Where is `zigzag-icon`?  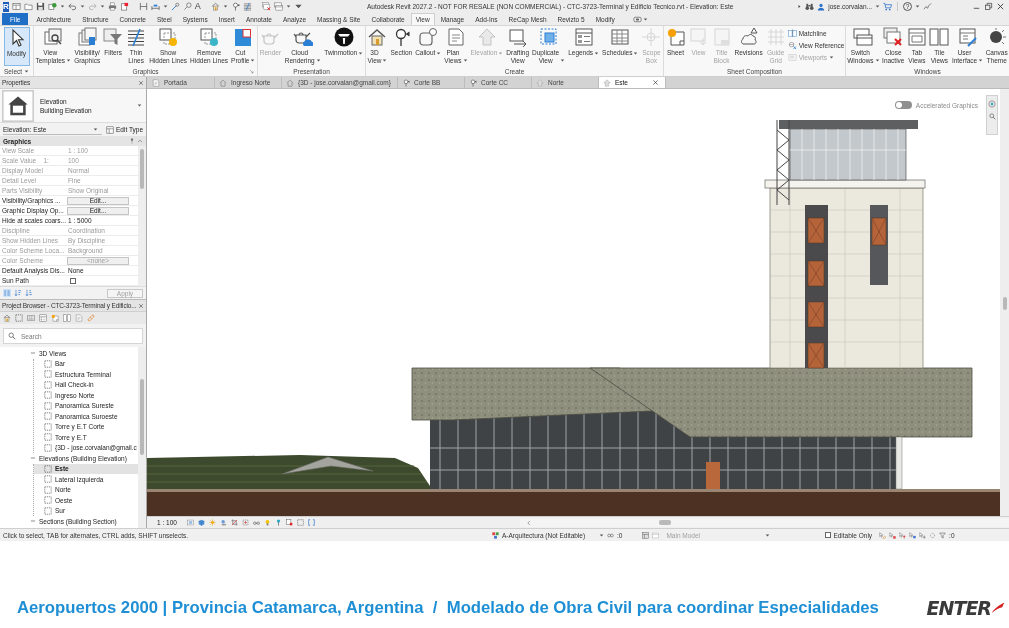 zigzag-icon is located at coordinates (927, 6).